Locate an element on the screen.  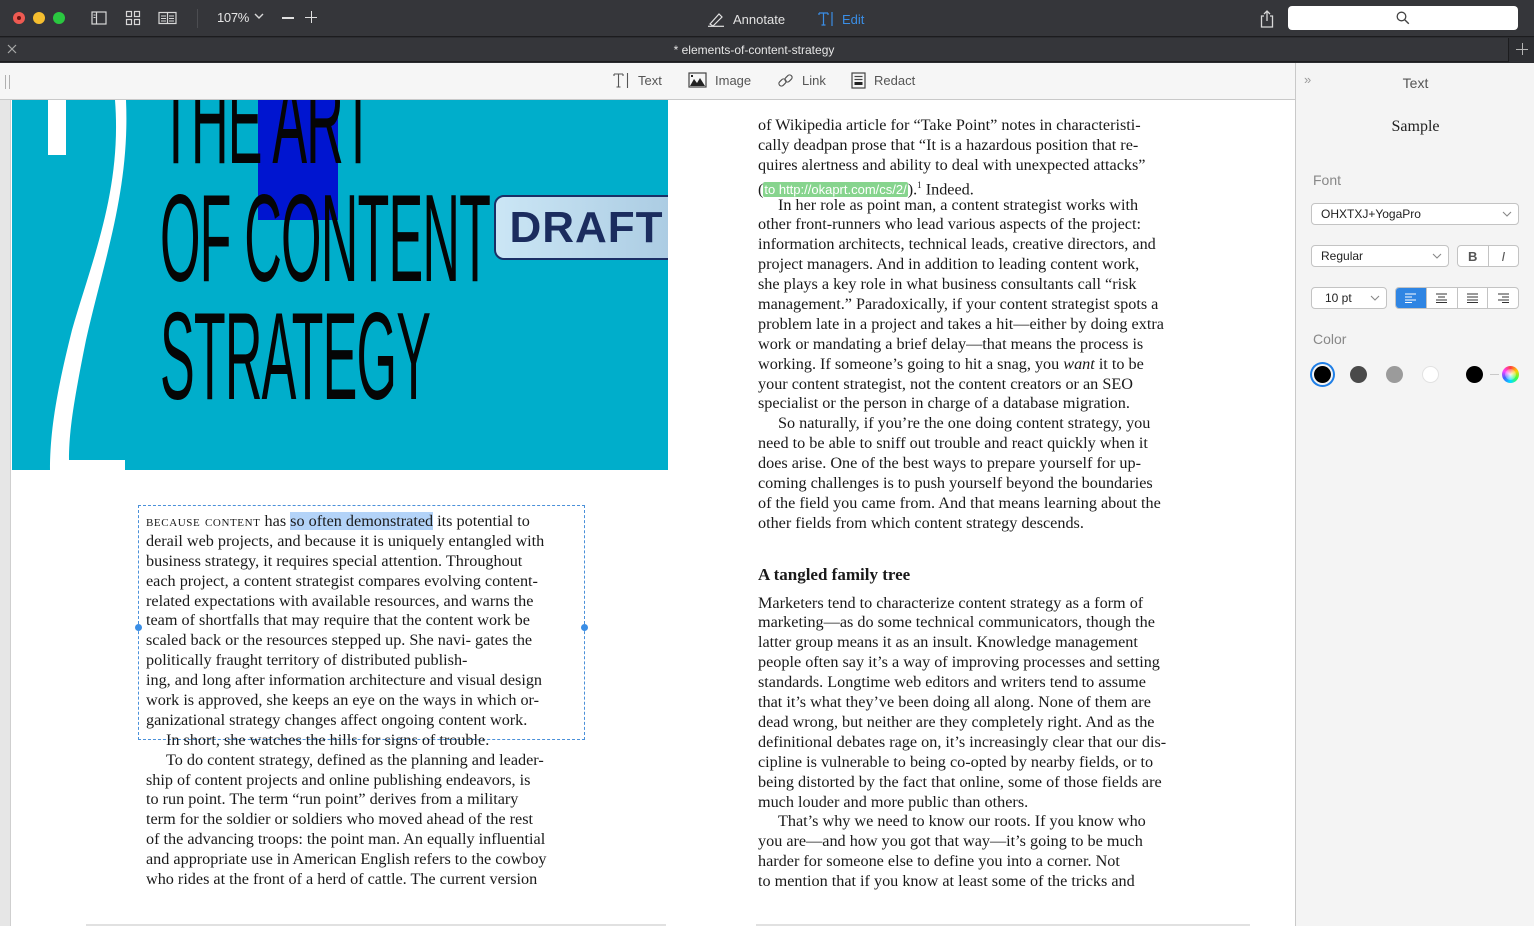
add-link-button: Link is located at coordinates (801, 80).